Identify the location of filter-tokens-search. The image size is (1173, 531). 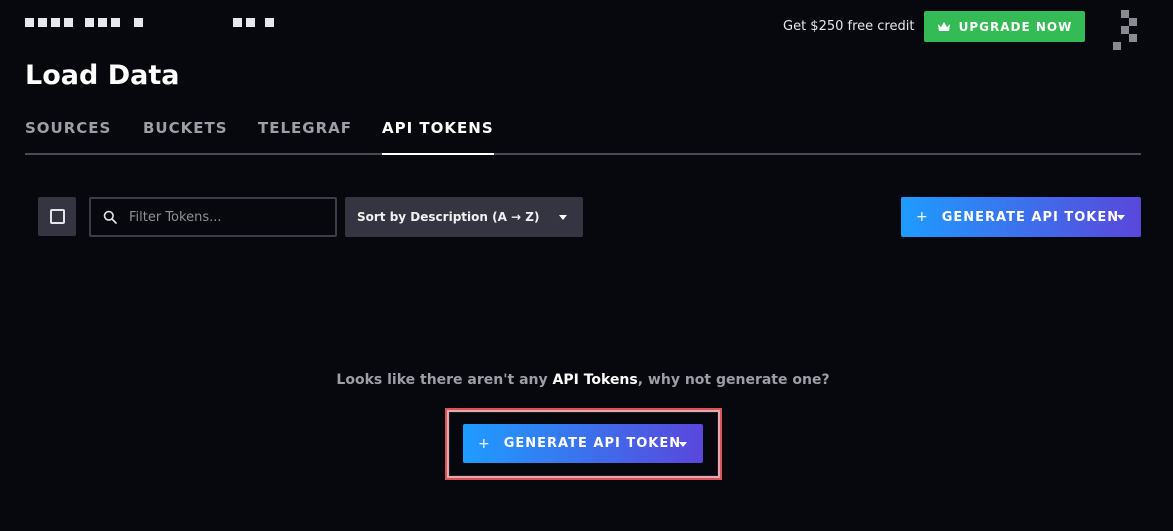
(213, 217).